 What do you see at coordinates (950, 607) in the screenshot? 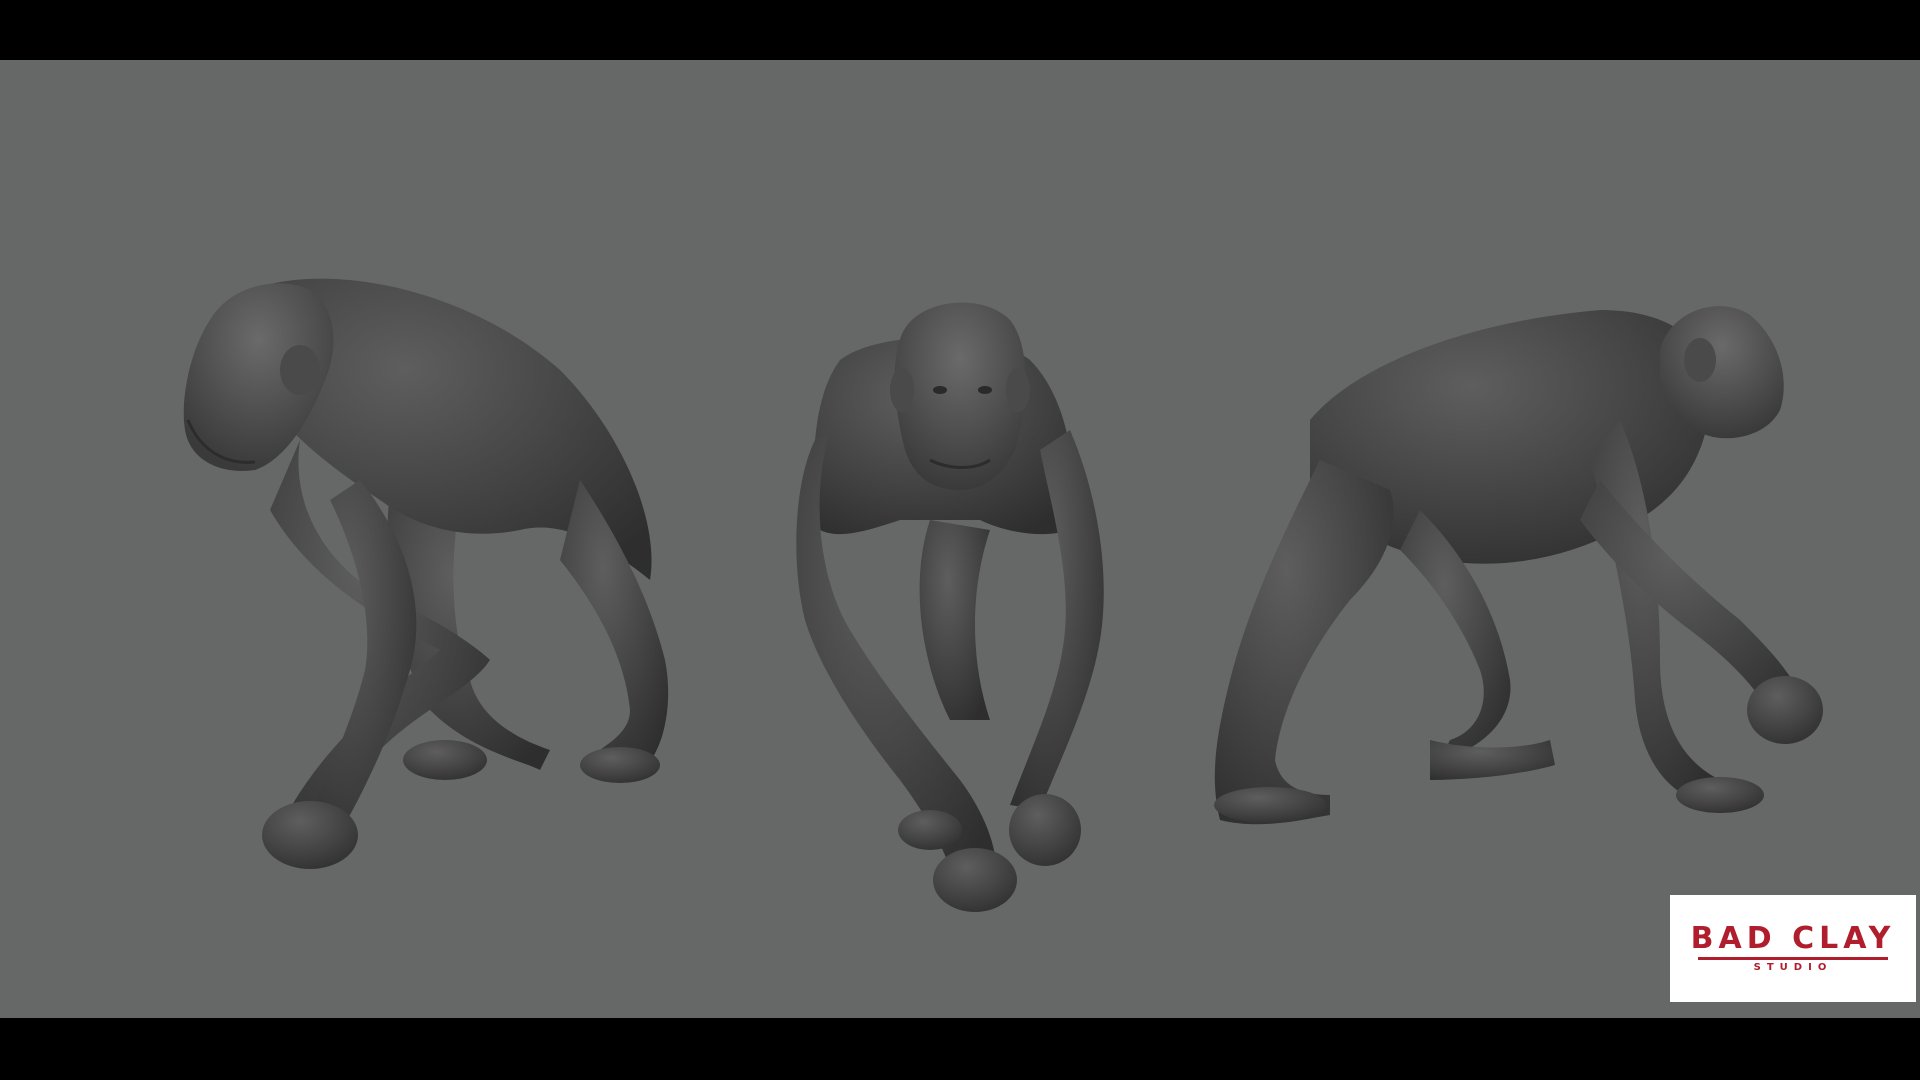
I see `chimp-front-view` at bounding box center [950, 607].